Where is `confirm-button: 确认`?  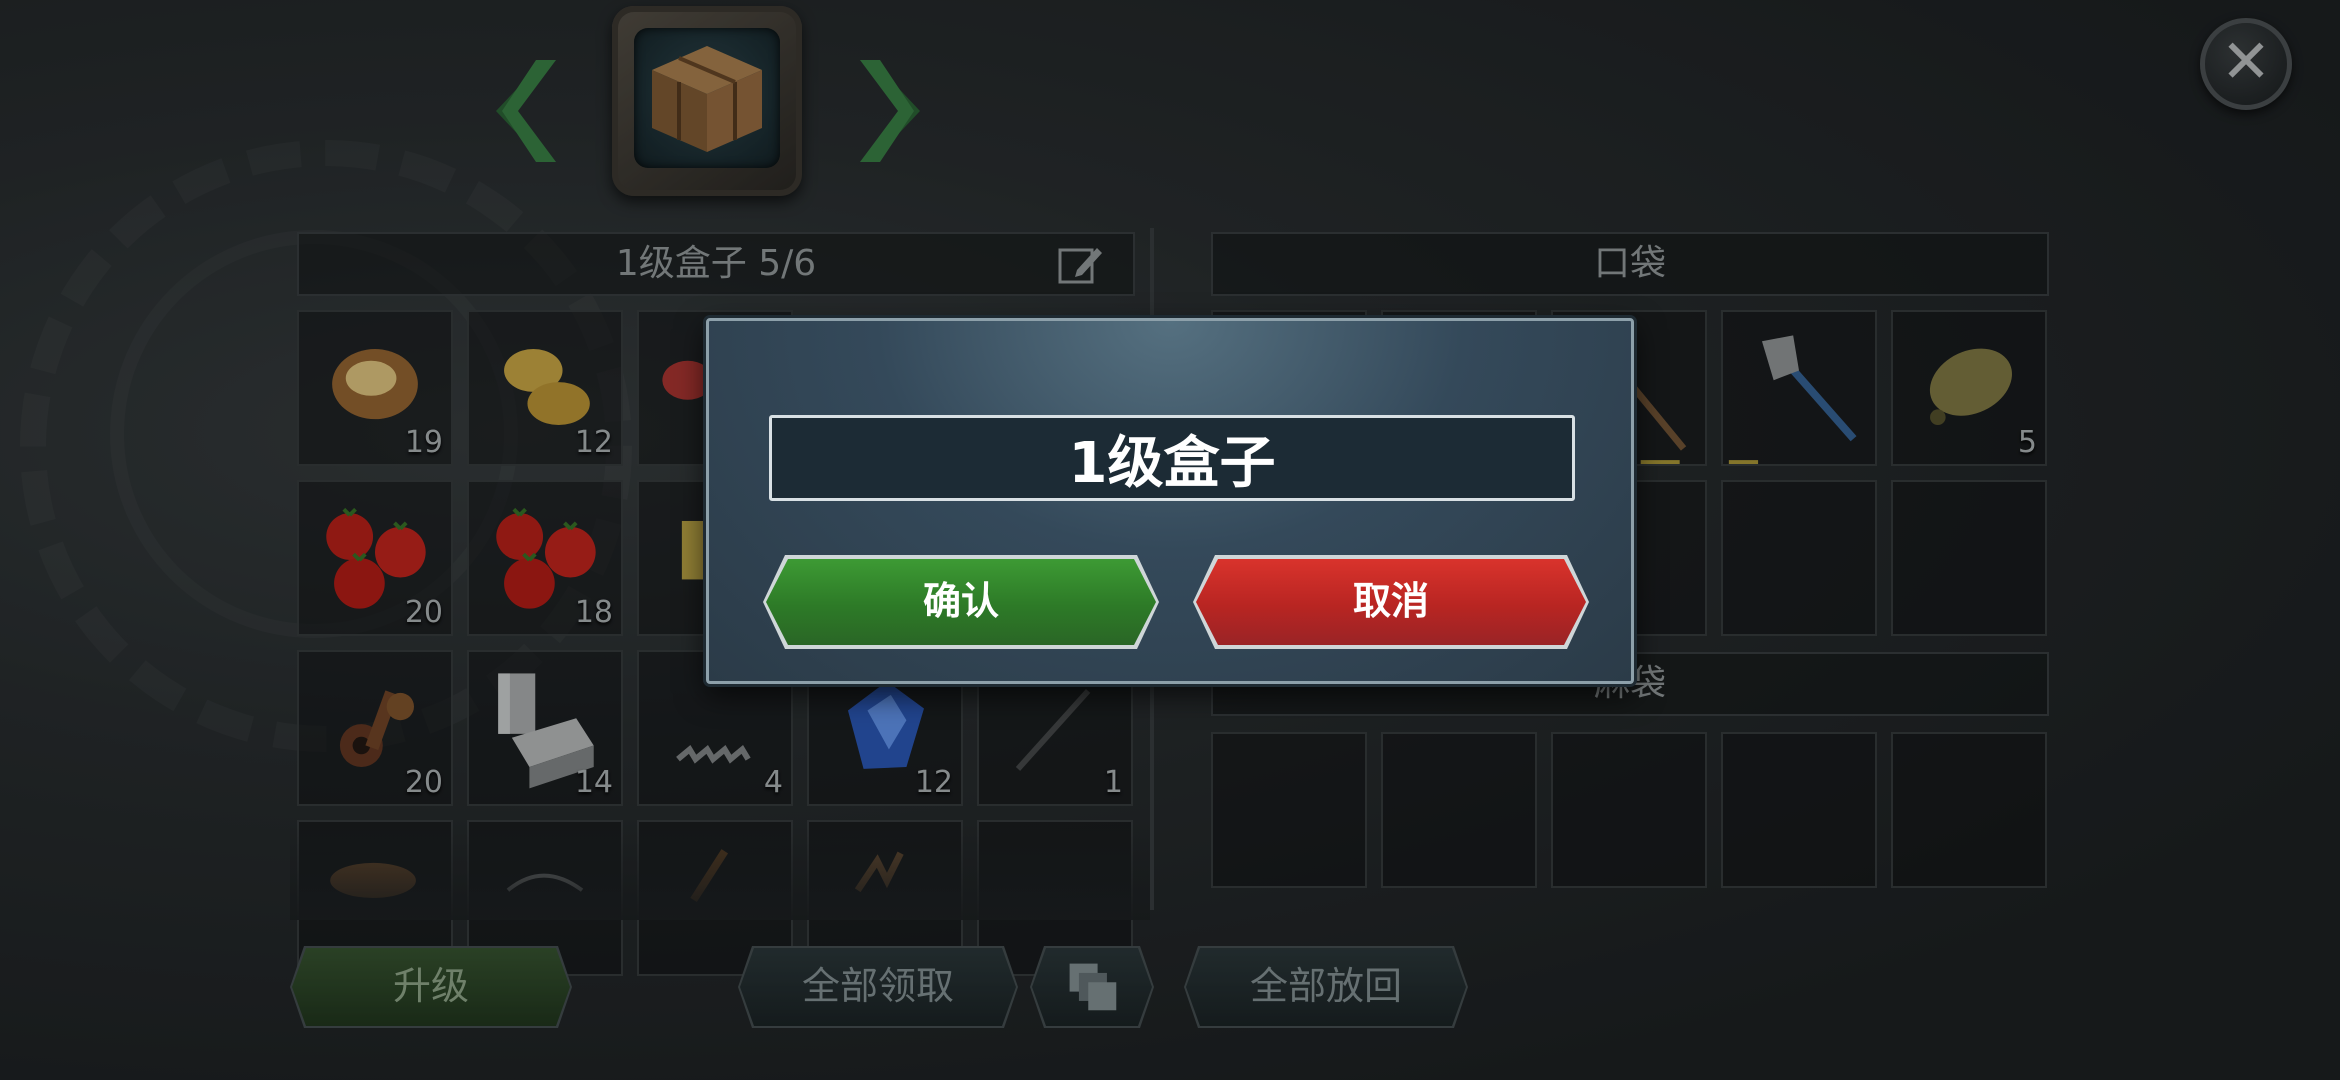
confirm-button: 确认 is located at coordinates (961, 602).